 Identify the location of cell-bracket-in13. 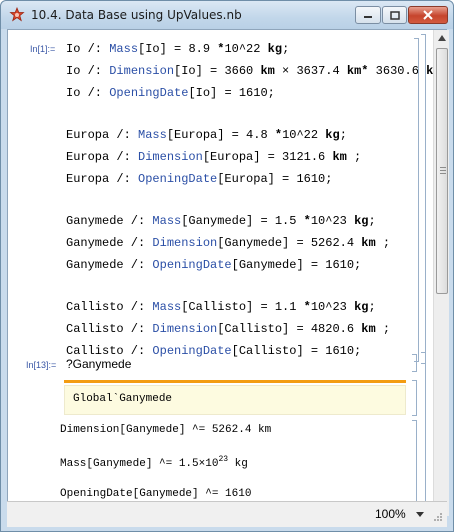
(414, 363).